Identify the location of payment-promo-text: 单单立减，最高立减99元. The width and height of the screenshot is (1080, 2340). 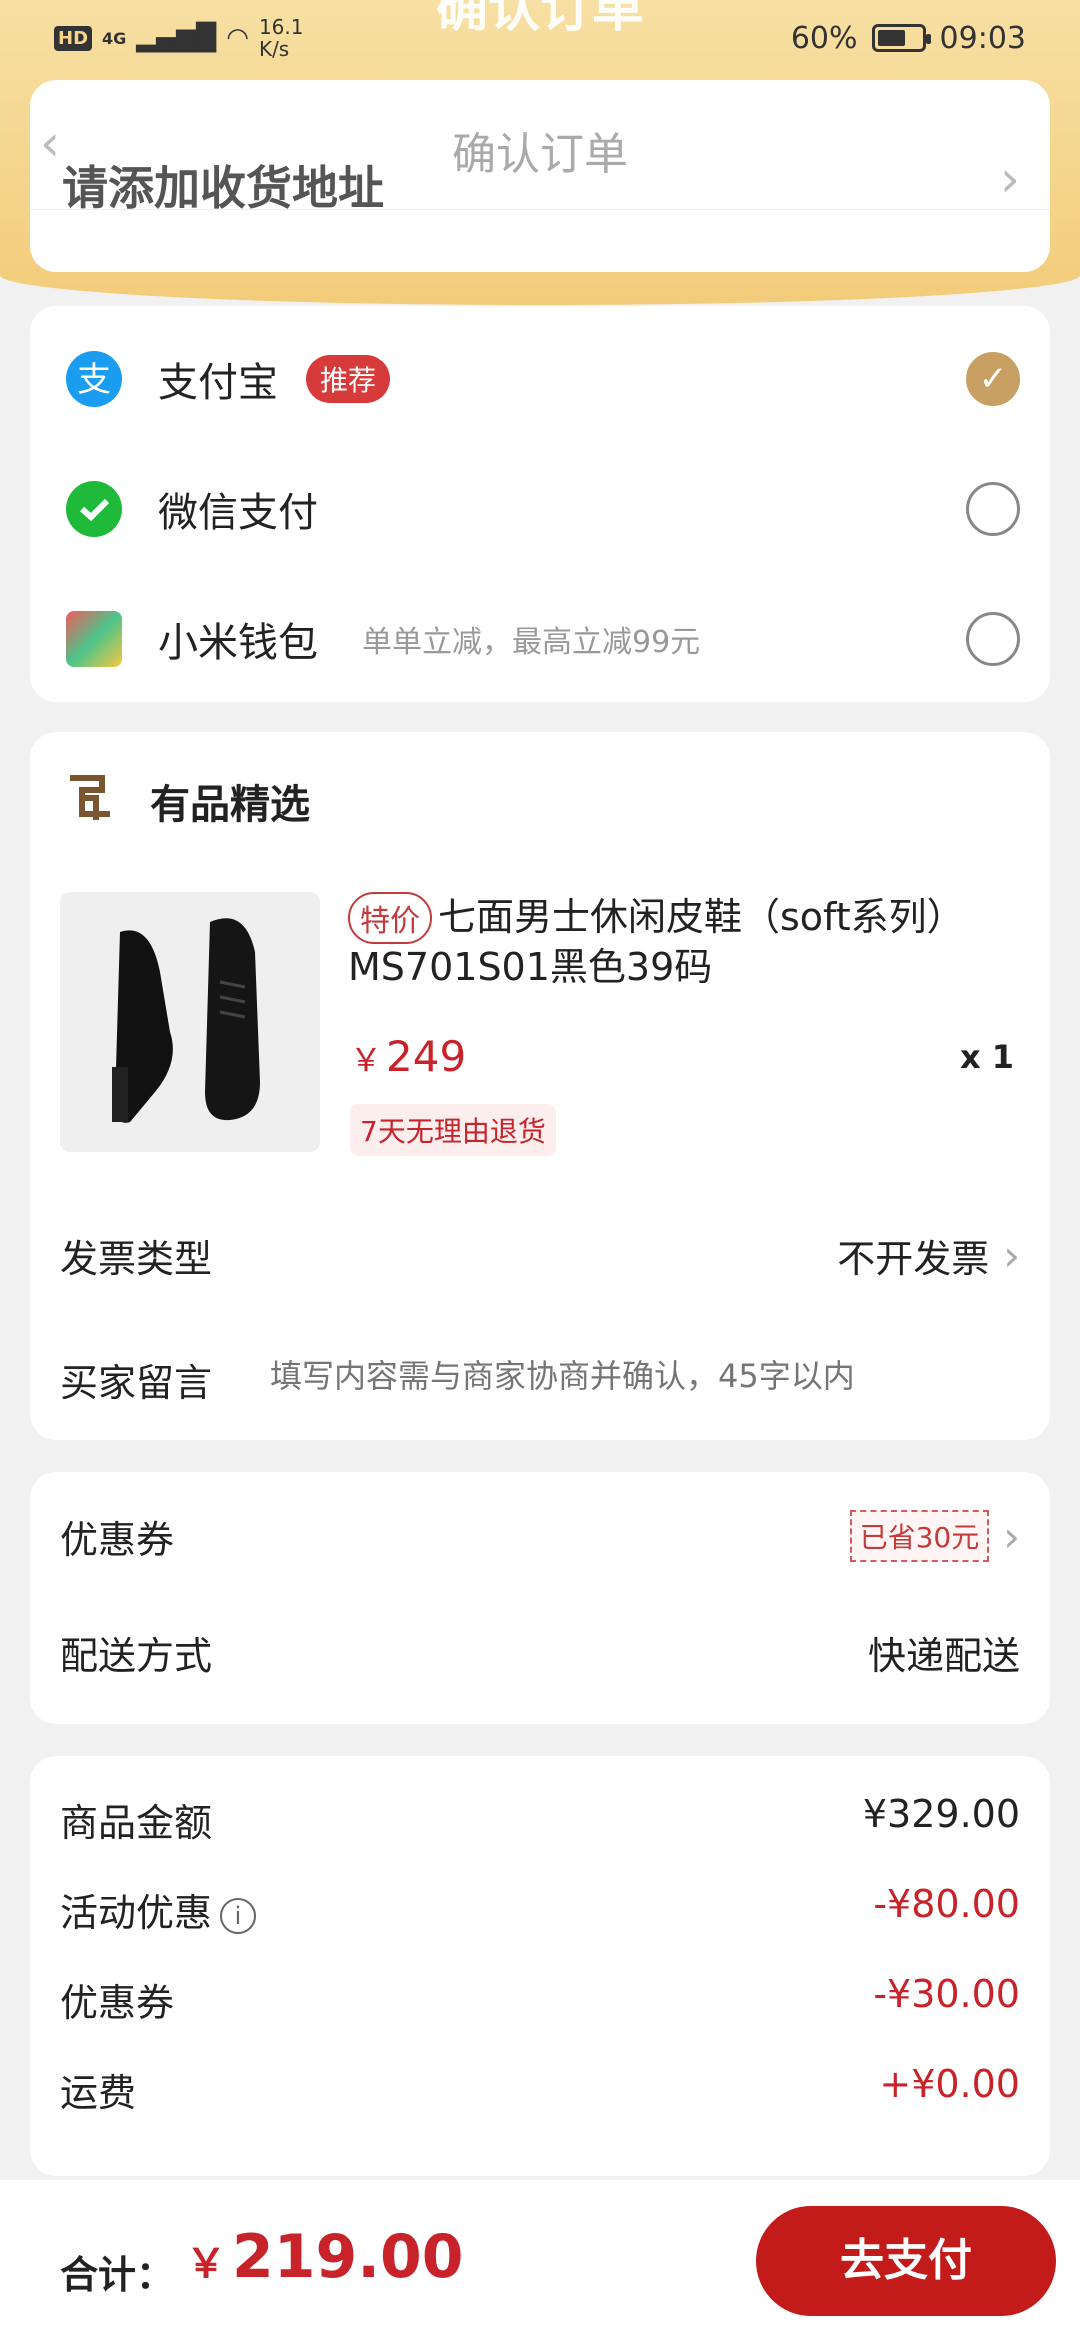
(531, 642).